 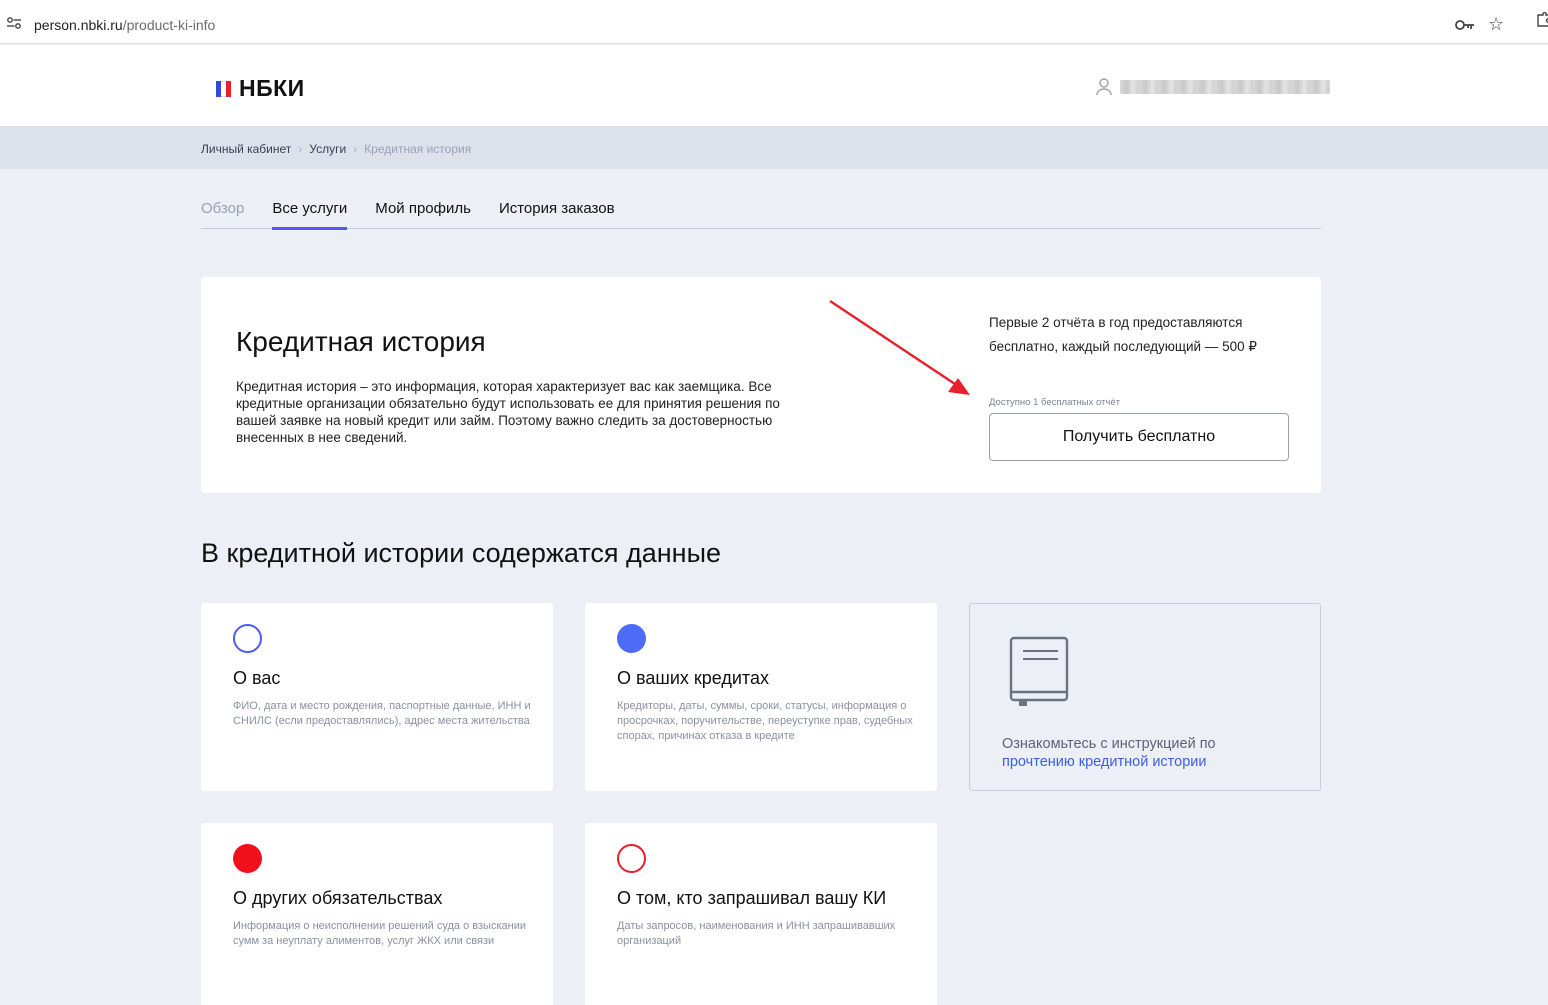 I want to click on nbki-logo: НБКИ, so click(x=260, y=88).